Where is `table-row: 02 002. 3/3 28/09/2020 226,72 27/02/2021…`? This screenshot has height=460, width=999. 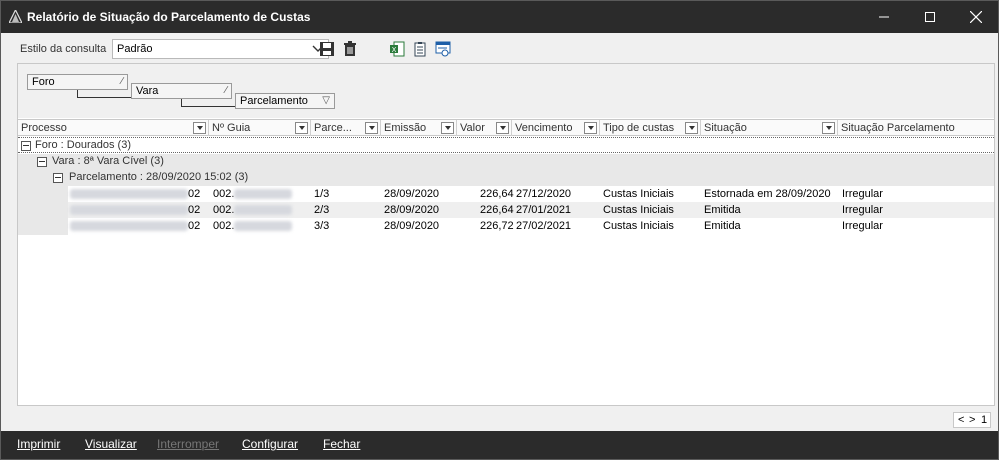
table-row: 02 002. 3/3 28/09/2020 226,72 27/02/2021… is located at coordinates (531, 226).